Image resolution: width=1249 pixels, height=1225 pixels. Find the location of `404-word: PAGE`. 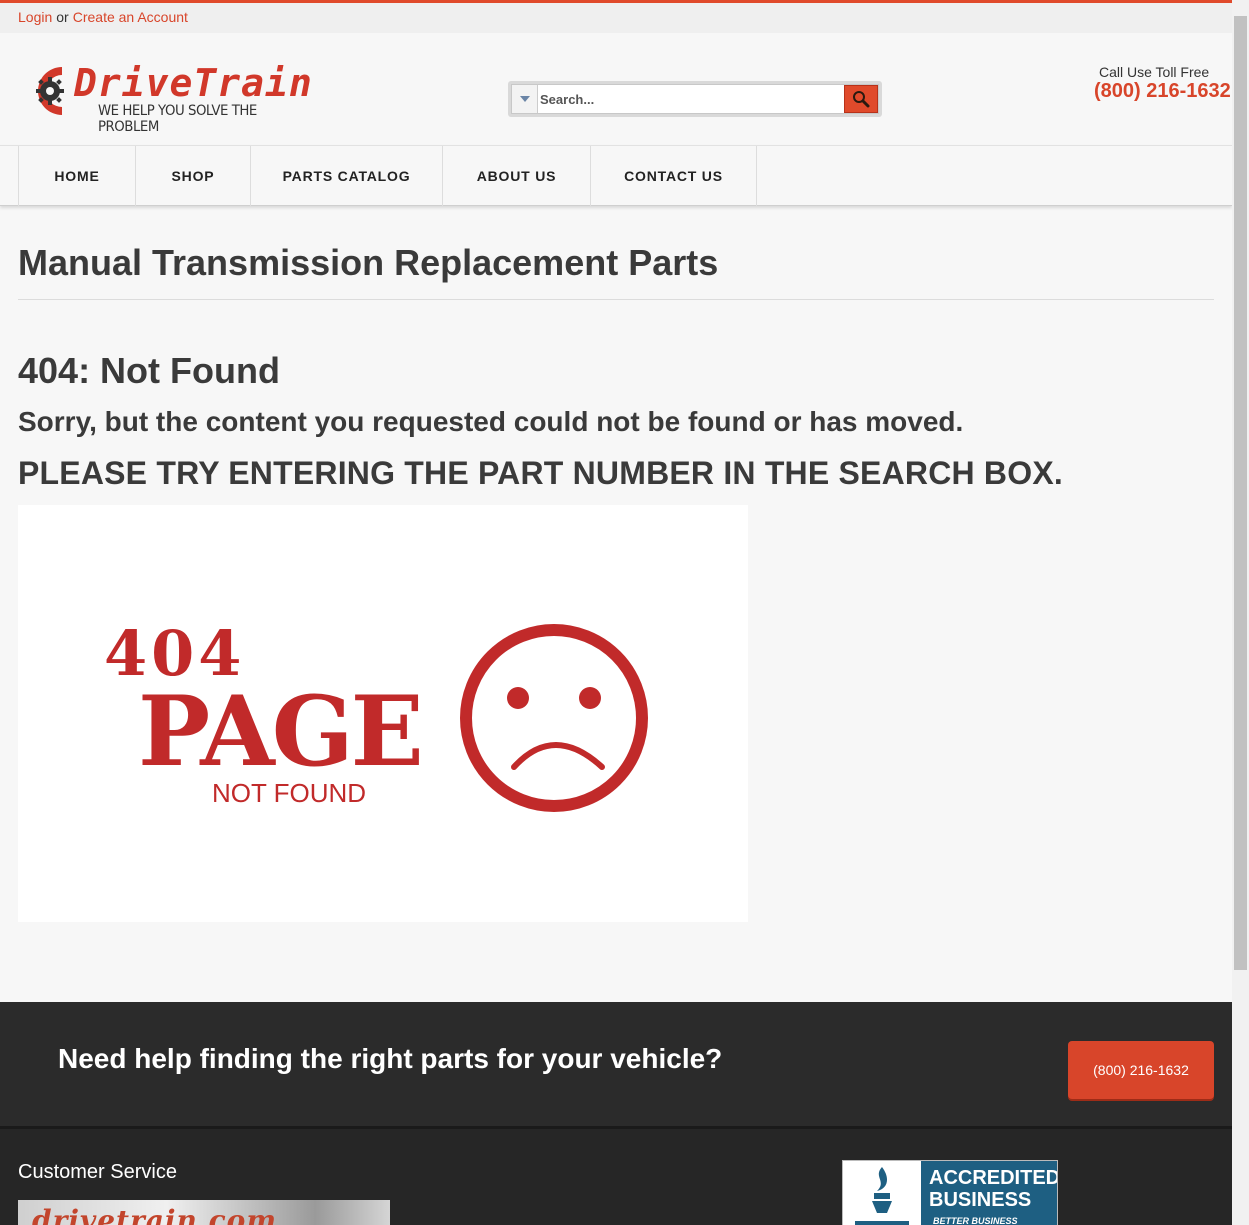

404-word: PAGE is located at coordinates (279, 731).